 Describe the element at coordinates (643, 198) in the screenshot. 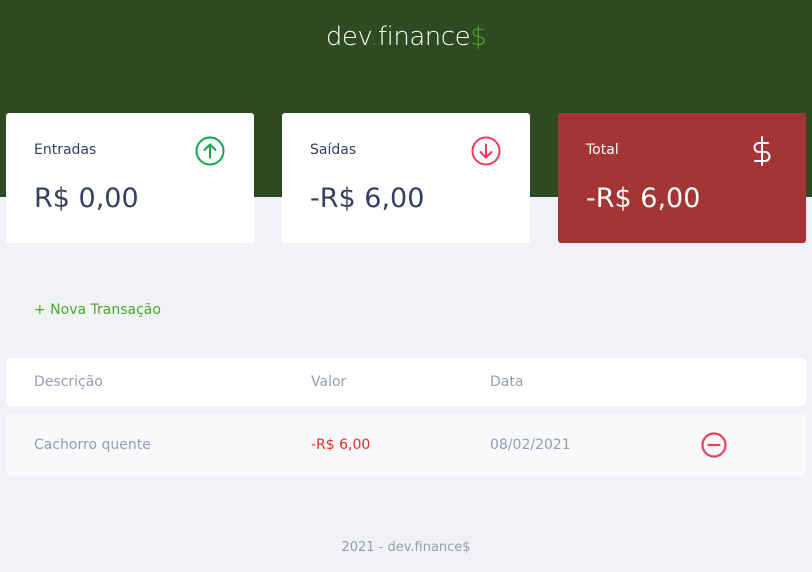

I see `total-value: -R$ 6,00` at that location.